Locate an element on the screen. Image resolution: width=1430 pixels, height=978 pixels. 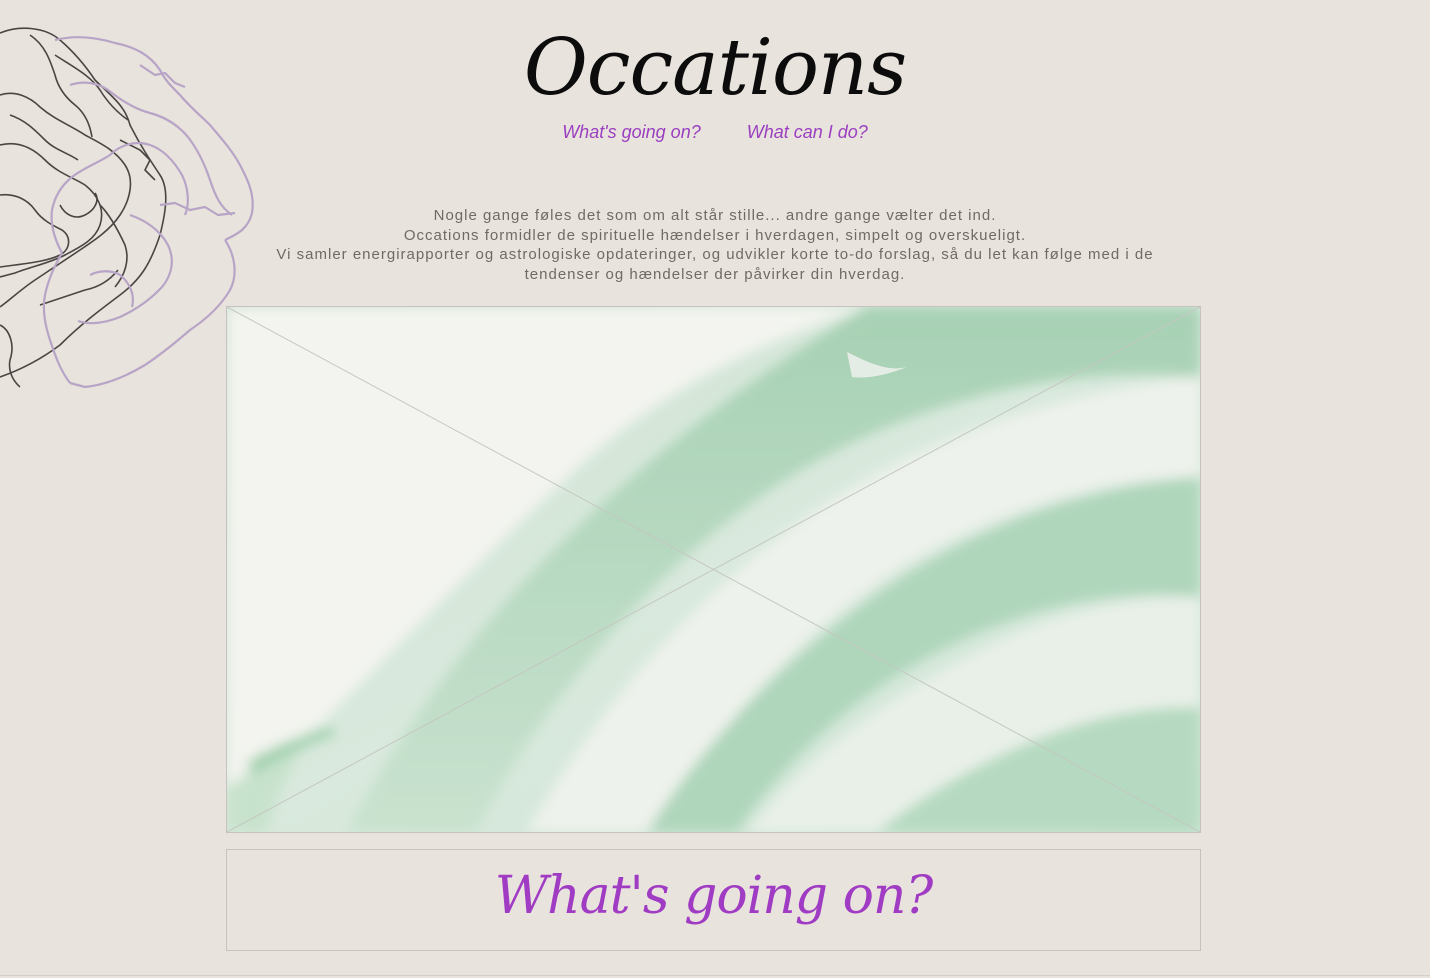
section-heading: What's going on? is located at coordinates (714, 896).